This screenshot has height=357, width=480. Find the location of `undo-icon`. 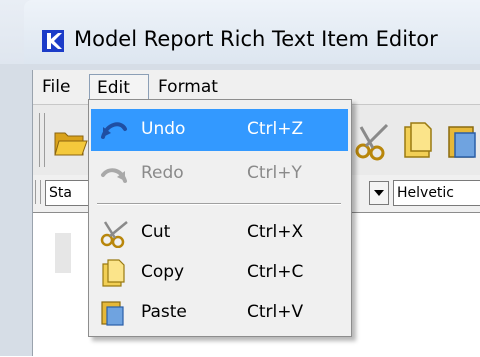

undo-icon is located at coordinates (114, 130).